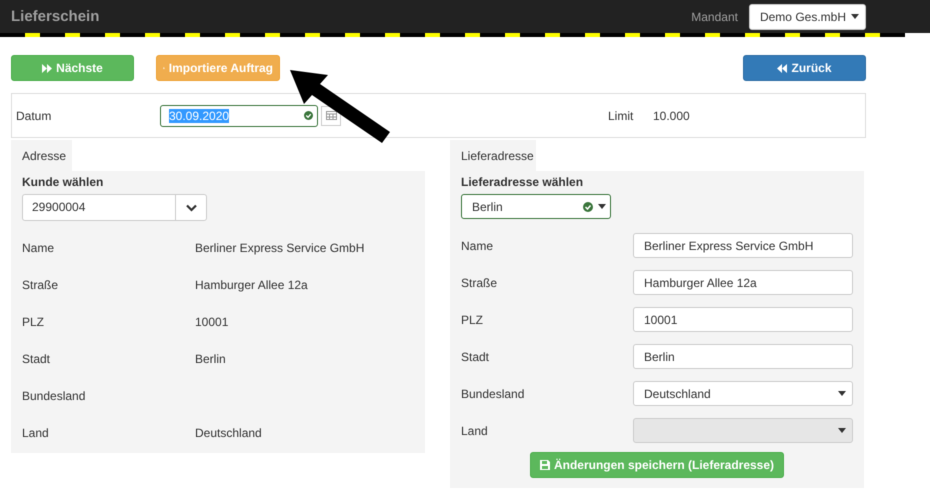 The image size is (930, 491). Describe the element at coordinates (743, 245) in the screenshot. I see `text-field: Berliner Express Service GmbH` at that location.